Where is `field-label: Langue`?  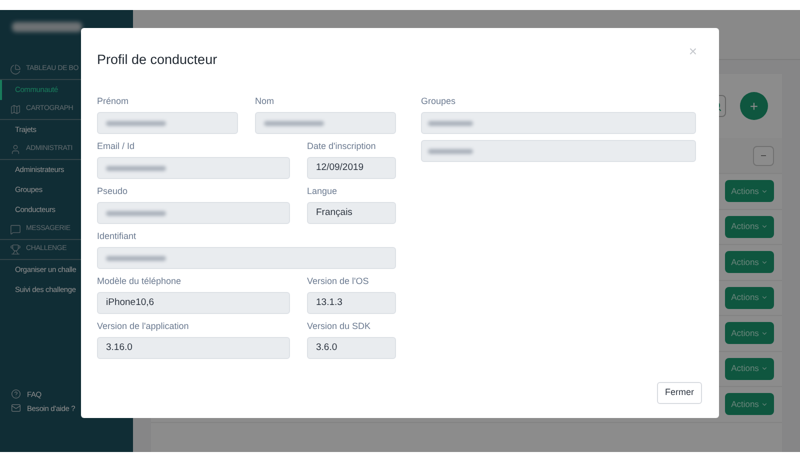 field-label: Langue is located at coordinates (322, 191).